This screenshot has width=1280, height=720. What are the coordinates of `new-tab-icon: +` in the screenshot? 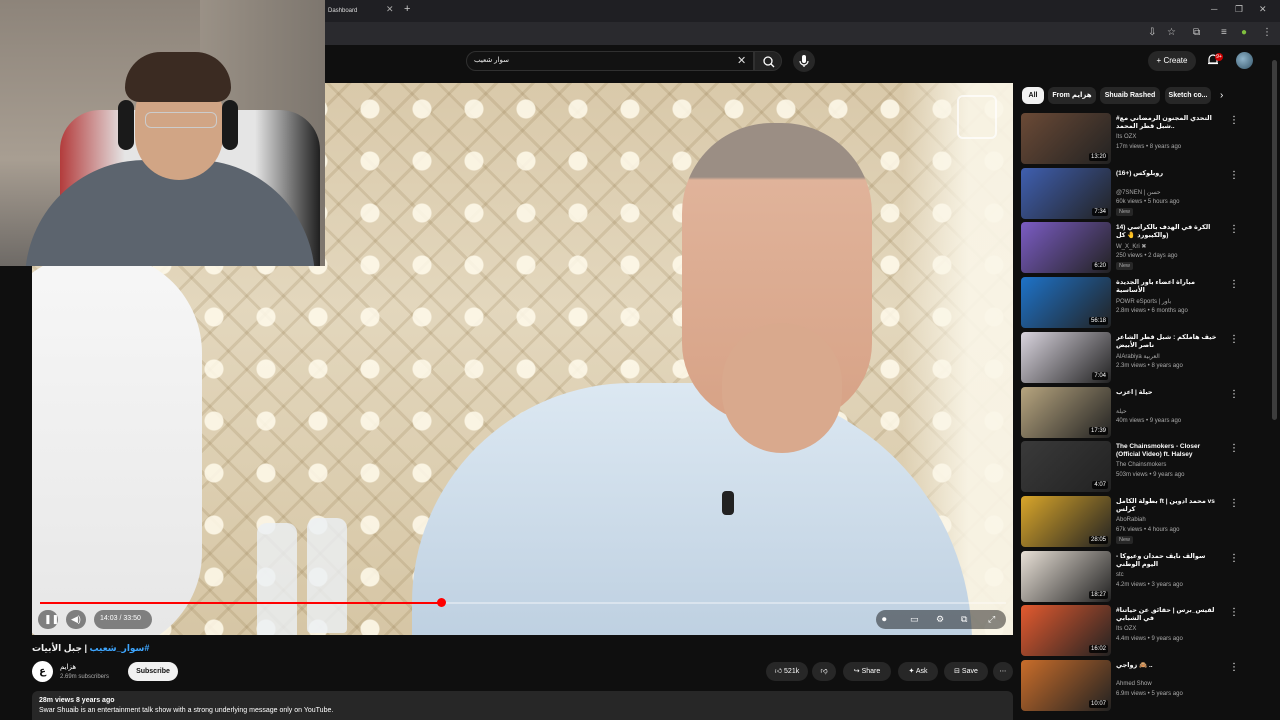 It's located at (407, 9).